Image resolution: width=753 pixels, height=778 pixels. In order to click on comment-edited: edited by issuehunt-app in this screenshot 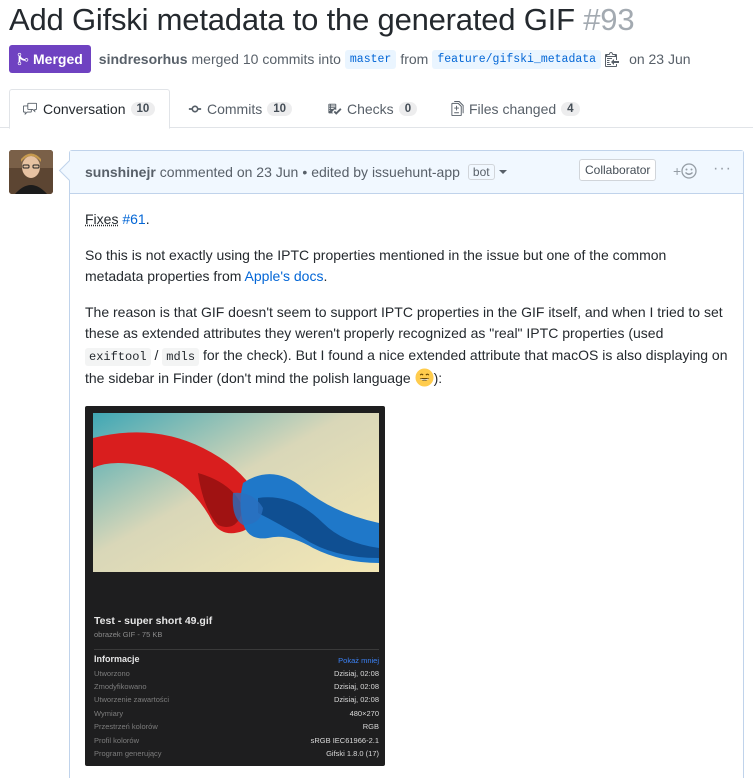, I will do `click(385, 172)`.